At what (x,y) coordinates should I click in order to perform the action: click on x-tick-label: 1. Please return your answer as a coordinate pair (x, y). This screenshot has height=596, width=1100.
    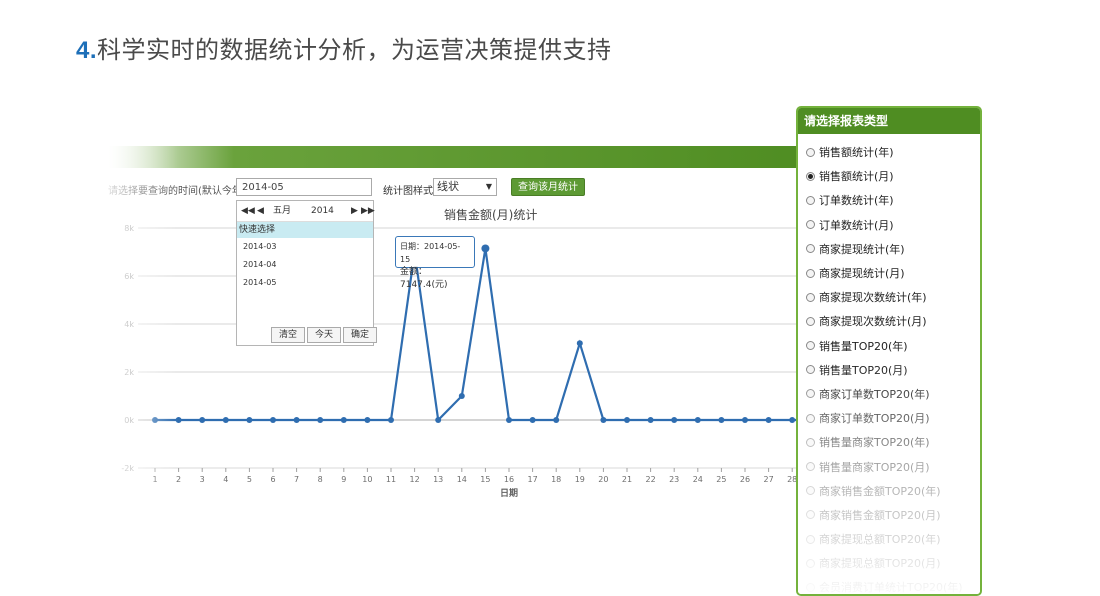
    Looking at the image, I should click on (154, 479).